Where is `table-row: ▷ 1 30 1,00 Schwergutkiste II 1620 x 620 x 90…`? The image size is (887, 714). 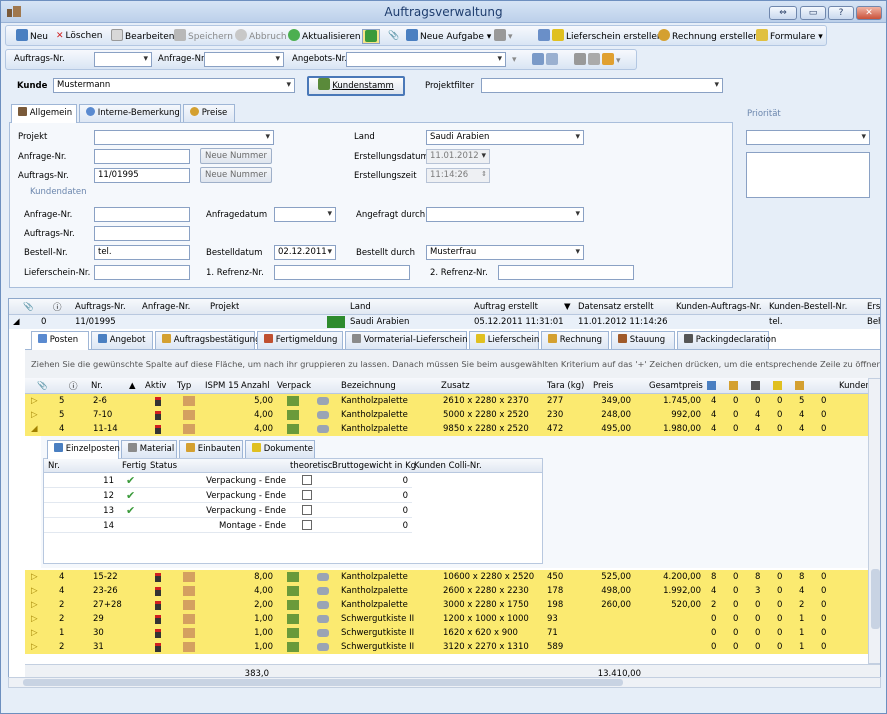
table-row: ▷ 1 30 1,00 Schwergutkiste II 1620 x 620 x 90… is located at coordinates (446, 633).